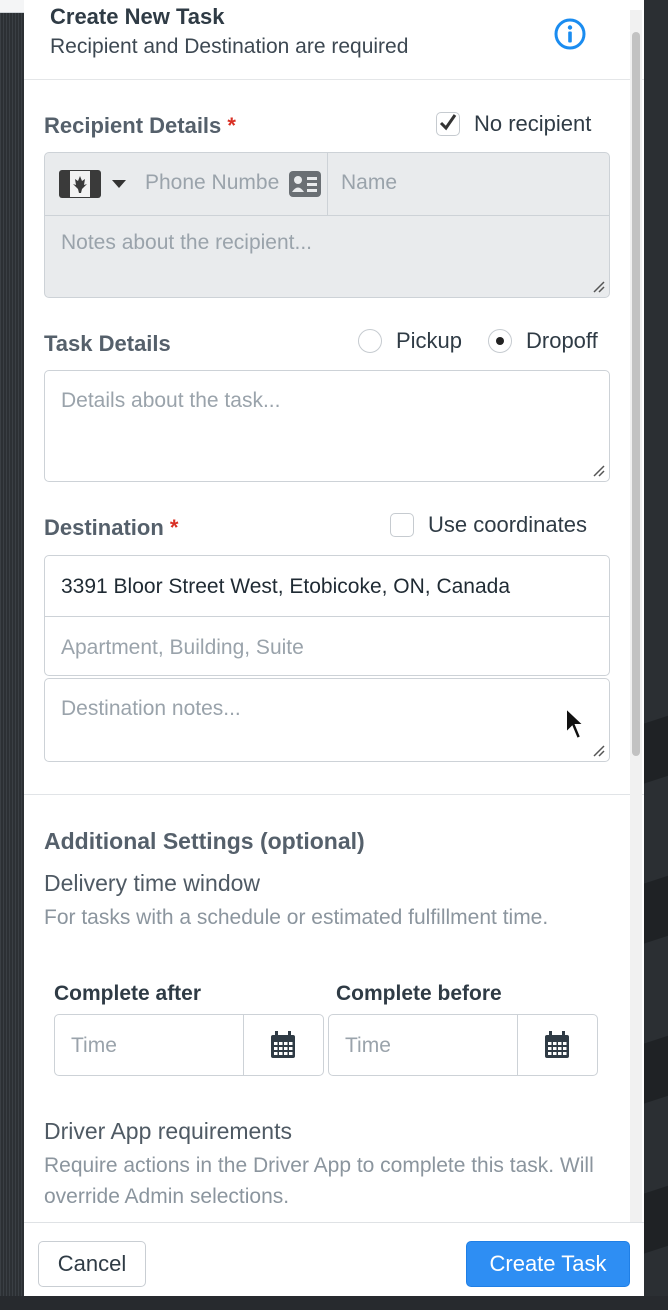 Image resolution: width=668 pixels, height=1310 pixels. I want to click on panel-footer: Cancel Create Task, so click(334, 1259).